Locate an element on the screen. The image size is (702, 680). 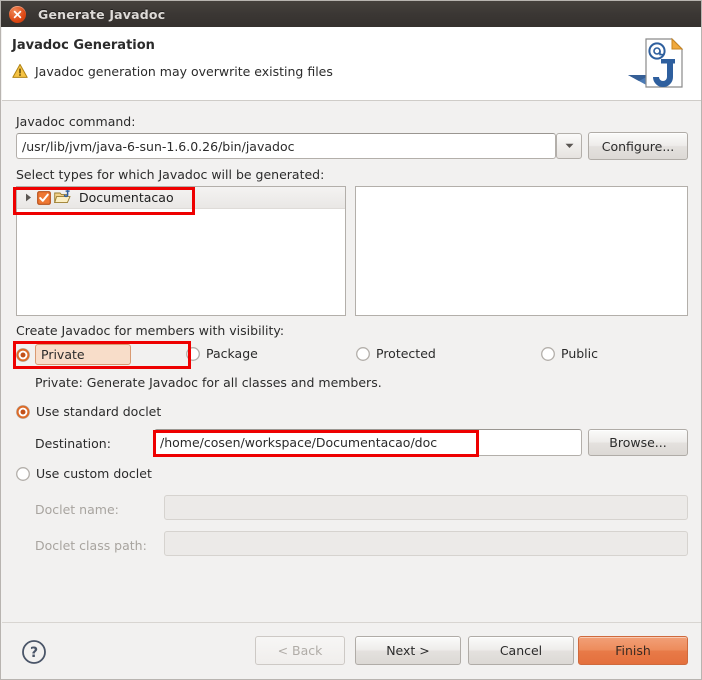
radio-use-standard-doclet: Use standard doclet is located at coordinates (88, 411).